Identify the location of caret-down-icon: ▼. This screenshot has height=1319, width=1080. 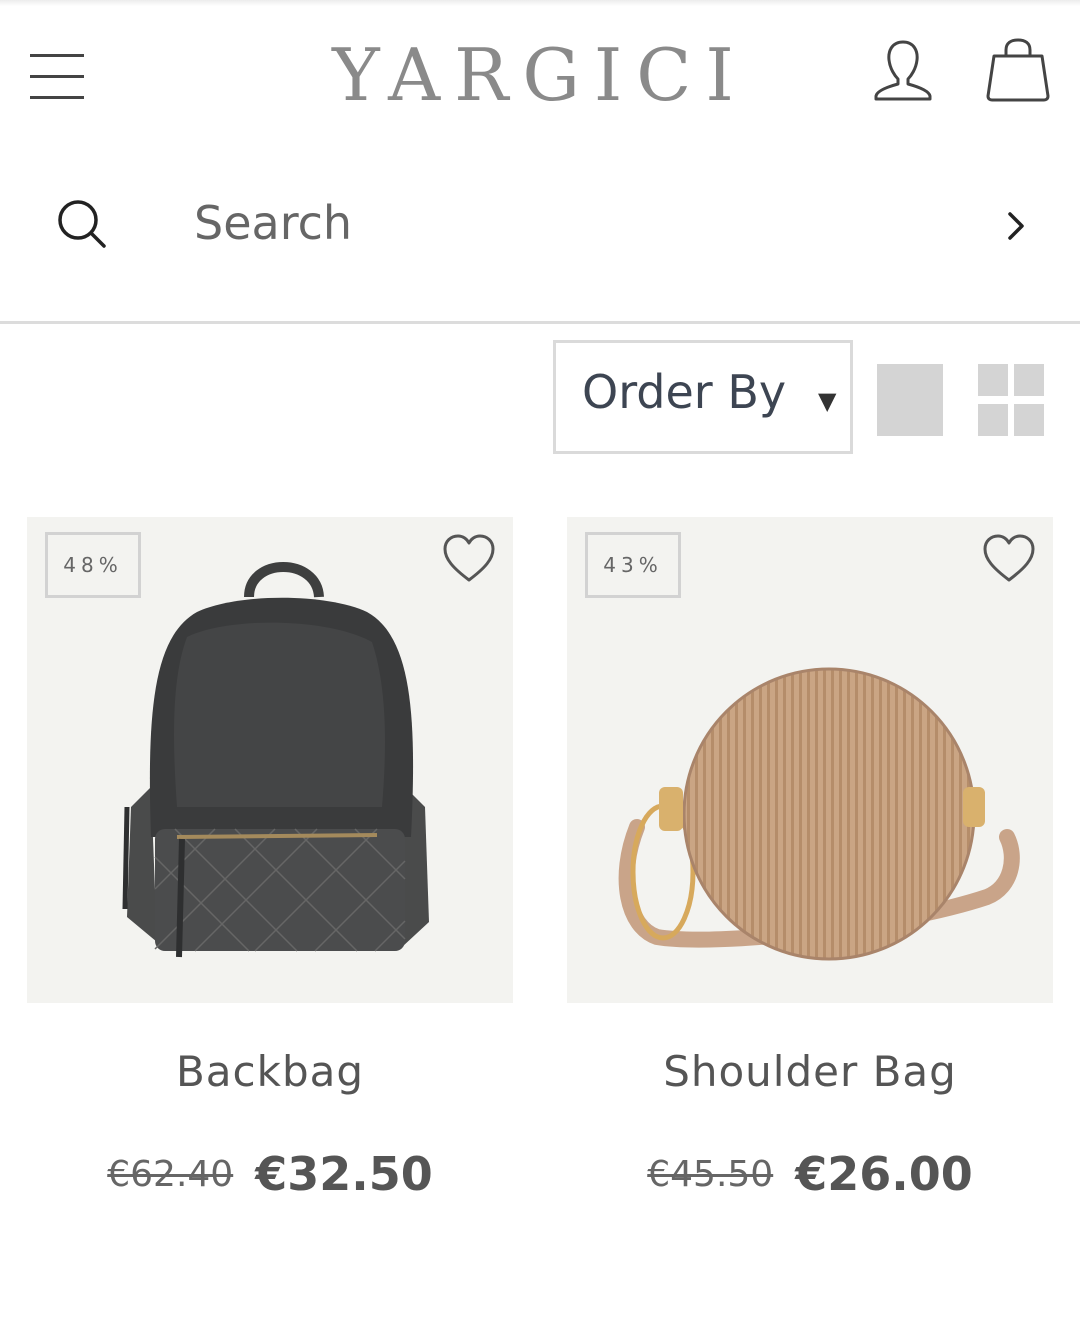
(827, 401).